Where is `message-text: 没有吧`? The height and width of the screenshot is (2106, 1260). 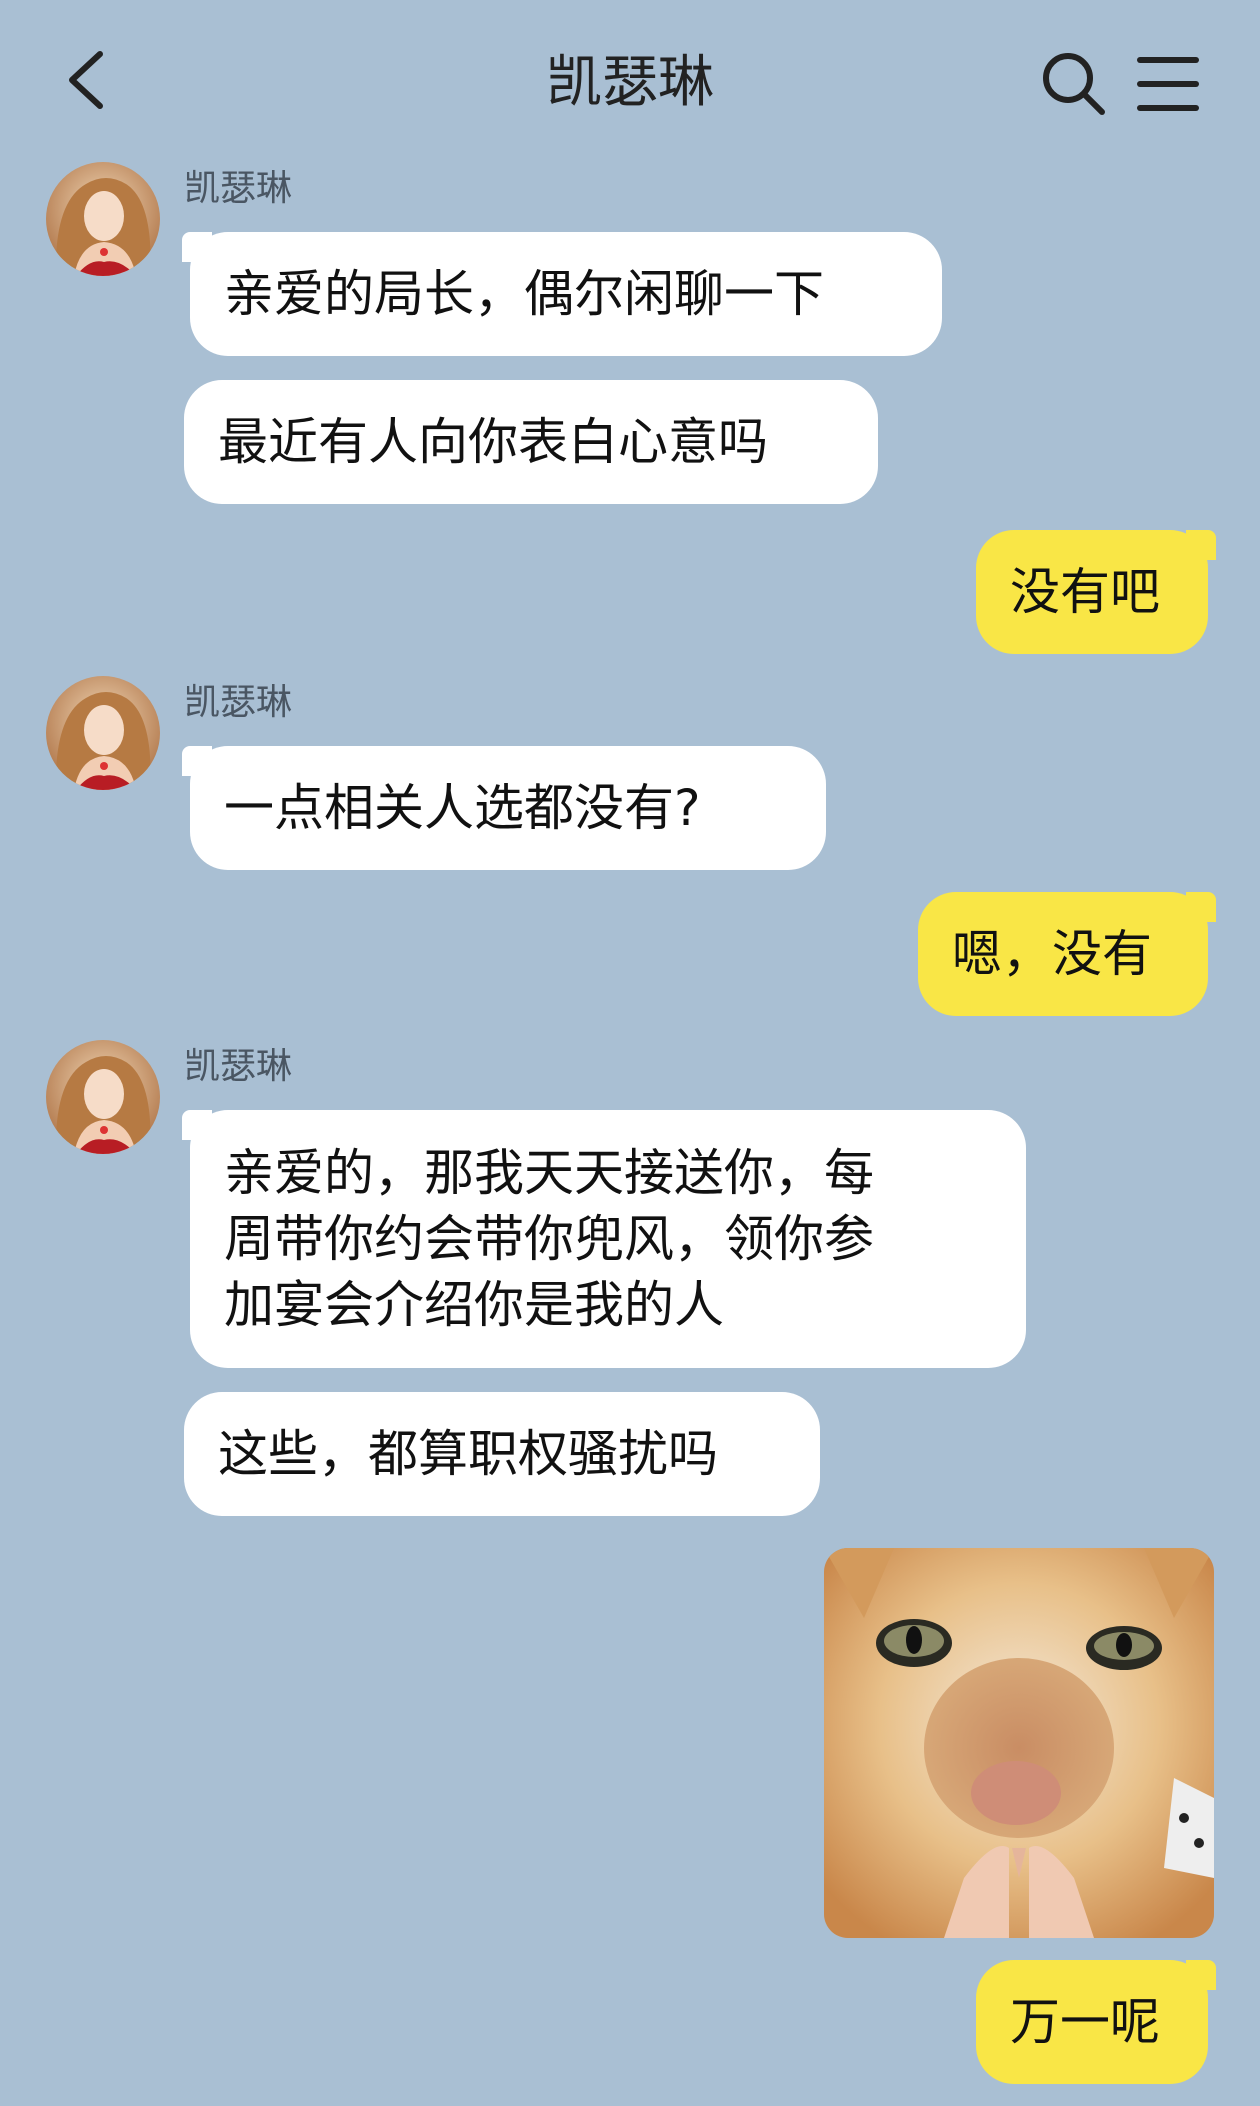
message-text: 没有吧 is located at coordinates (1085, 592).